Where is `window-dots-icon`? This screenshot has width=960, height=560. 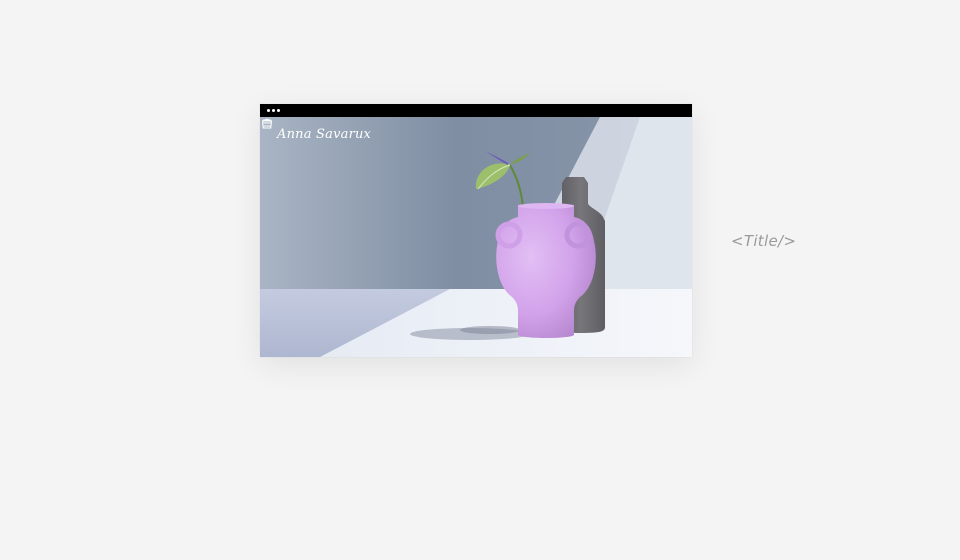
window-dots-icon is located at coordinates (273, 110).